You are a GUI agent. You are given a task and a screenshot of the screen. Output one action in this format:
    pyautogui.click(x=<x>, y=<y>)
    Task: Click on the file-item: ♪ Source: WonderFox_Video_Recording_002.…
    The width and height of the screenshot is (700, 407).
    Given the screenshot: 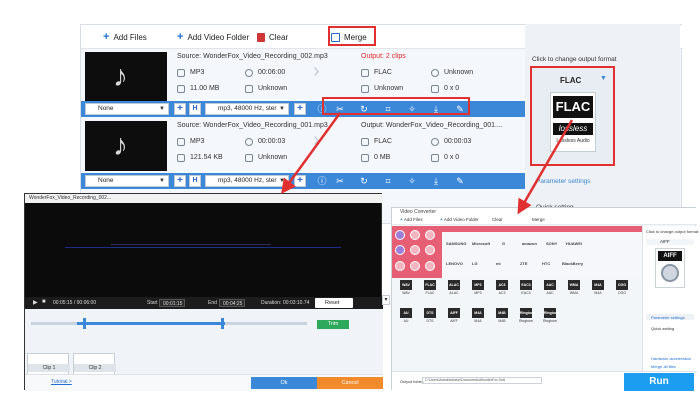 What is the action you would take?
    pyautogui.click(x=303, y=76)
    